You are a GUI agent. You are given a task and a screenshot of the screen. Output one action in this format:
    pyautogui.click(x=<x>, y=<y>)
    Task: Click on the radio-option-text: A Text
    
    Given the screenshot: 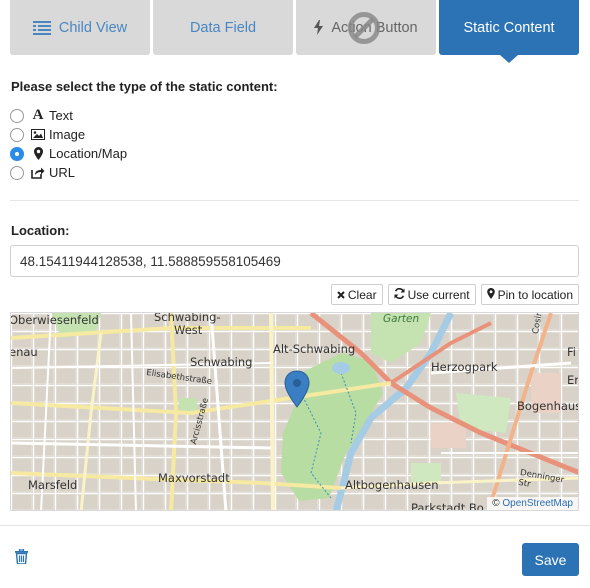 What is the action you would take?
    pyautogui.click(x=68, y=115)
    